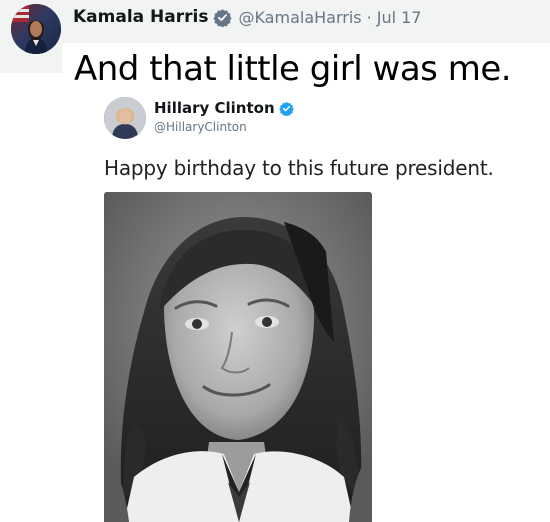  I want to click on hillary-clinton-avatar-icon, so click(125, 118).